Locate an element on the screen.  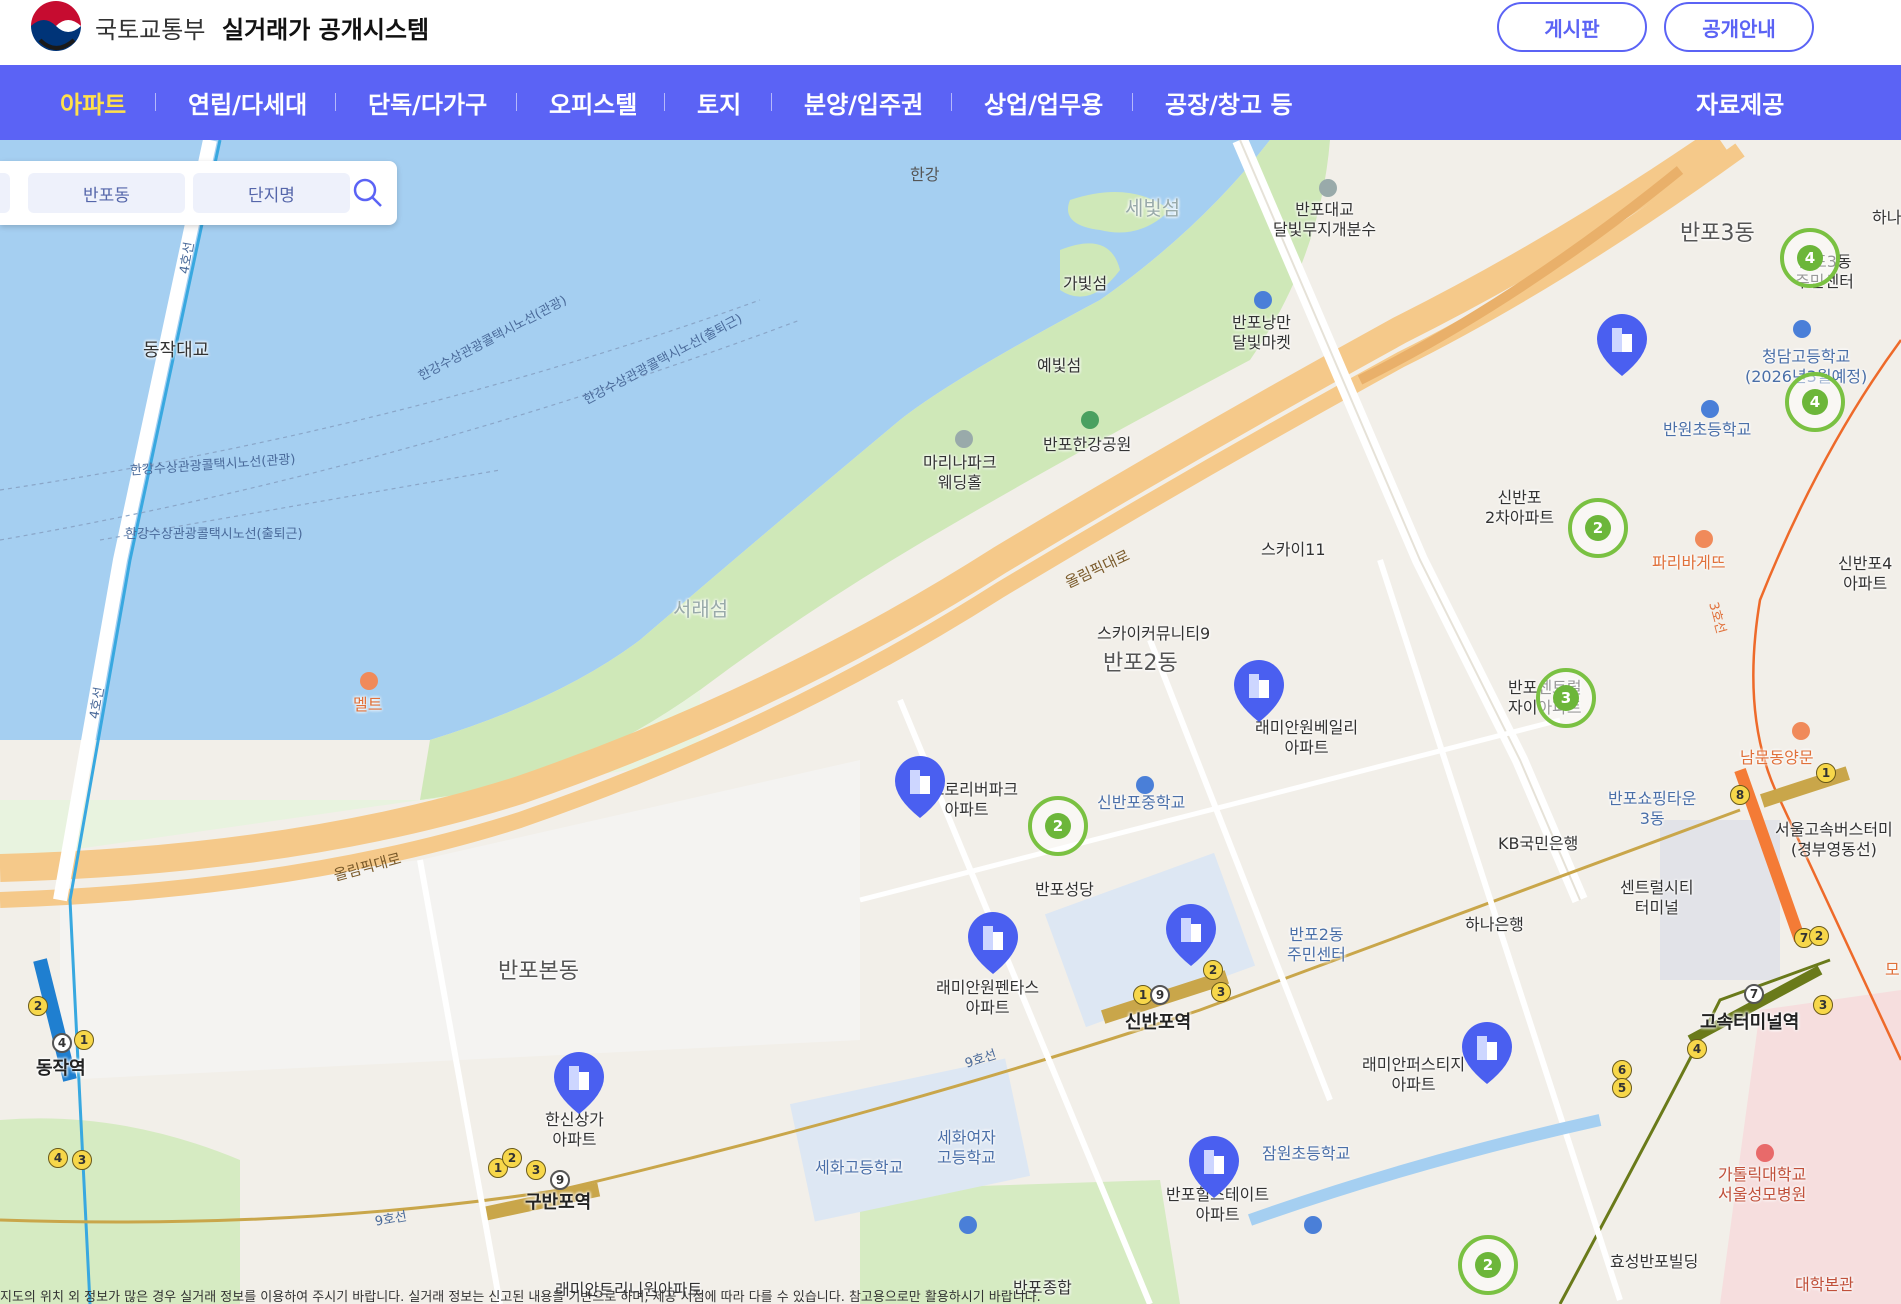
label-hangang: 한강 is located at coordinates (925, 174).